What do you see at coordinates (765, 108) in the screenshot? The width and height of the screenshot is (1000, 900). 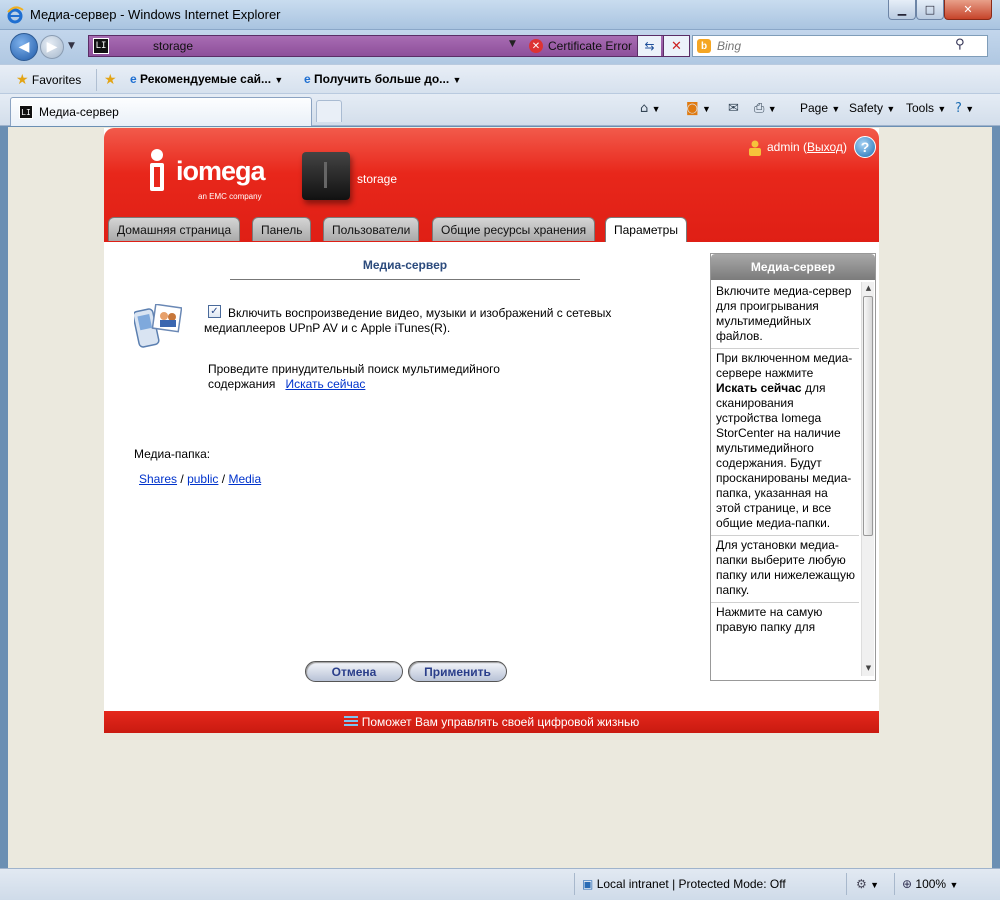 I see `print-icon: ⎙ ▼` at bounding box center [765, 108].